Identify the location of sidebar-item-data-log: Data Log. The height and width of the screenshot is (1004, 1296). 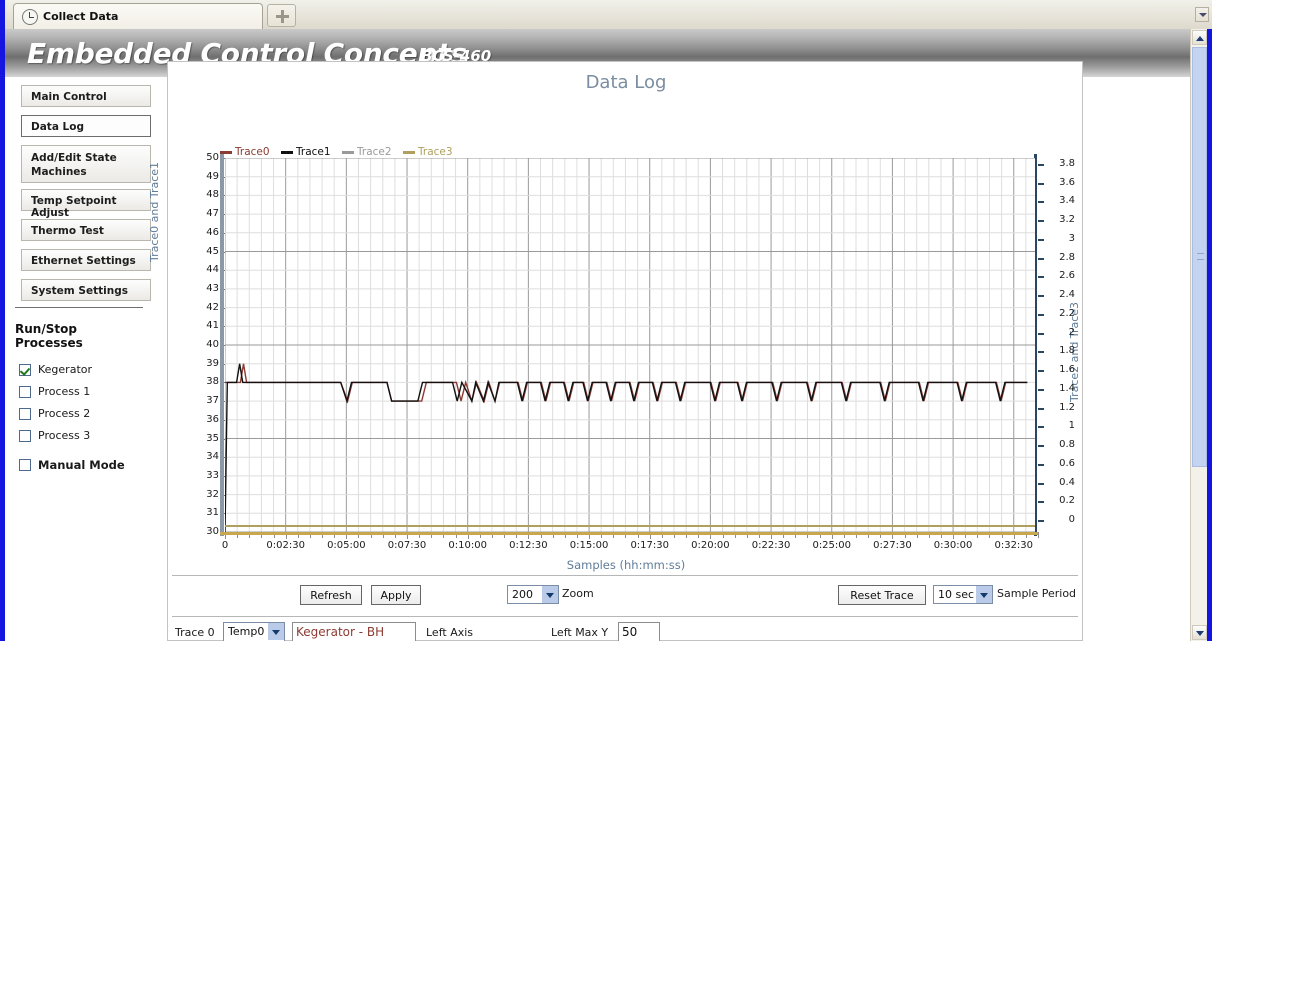
(86, 126).